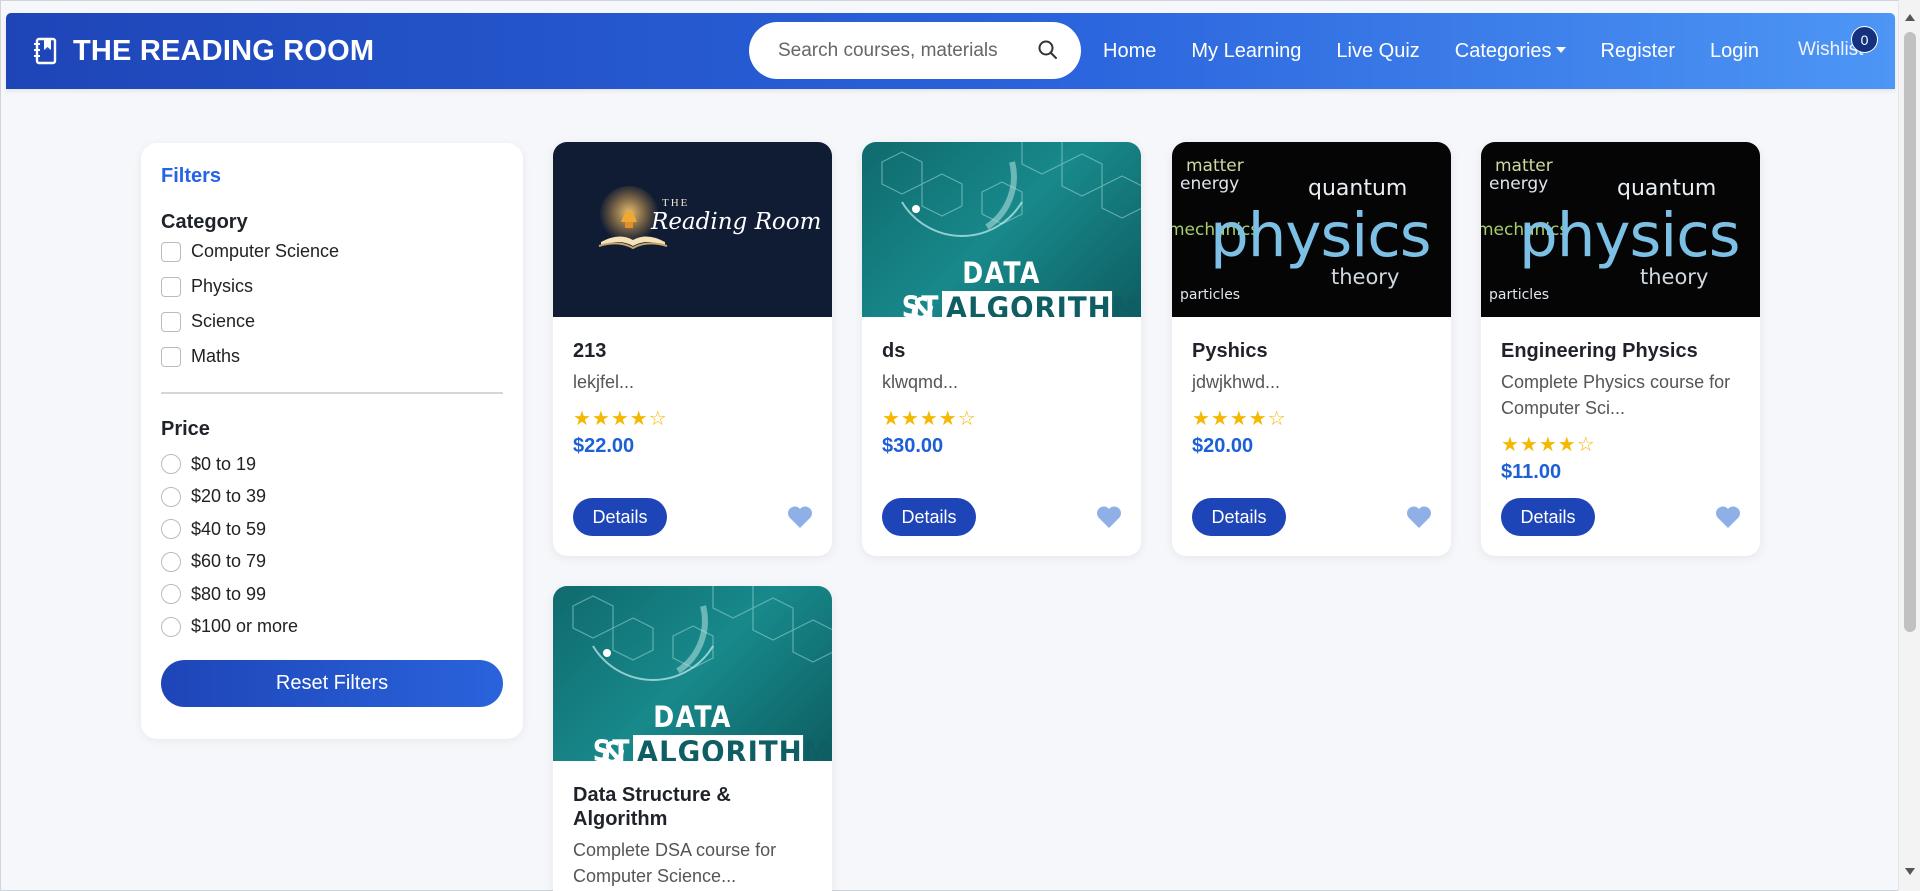 The image size is (1920, 891). Describe the element at coordinates (191, 176) in the screenshot. I see `filters-title: Filters` at that location.